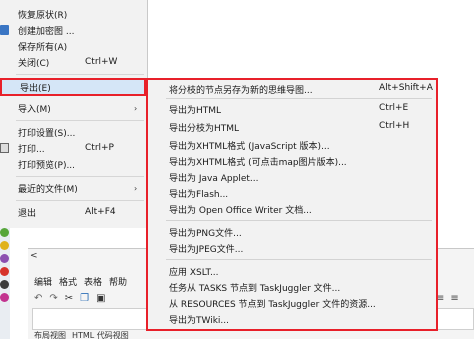 Image resolution: width=474 pixels, height=339 pixels. Describe the element at coordinates (4, 258) in the screenshot. I see `purple-circle-icon` at that location.